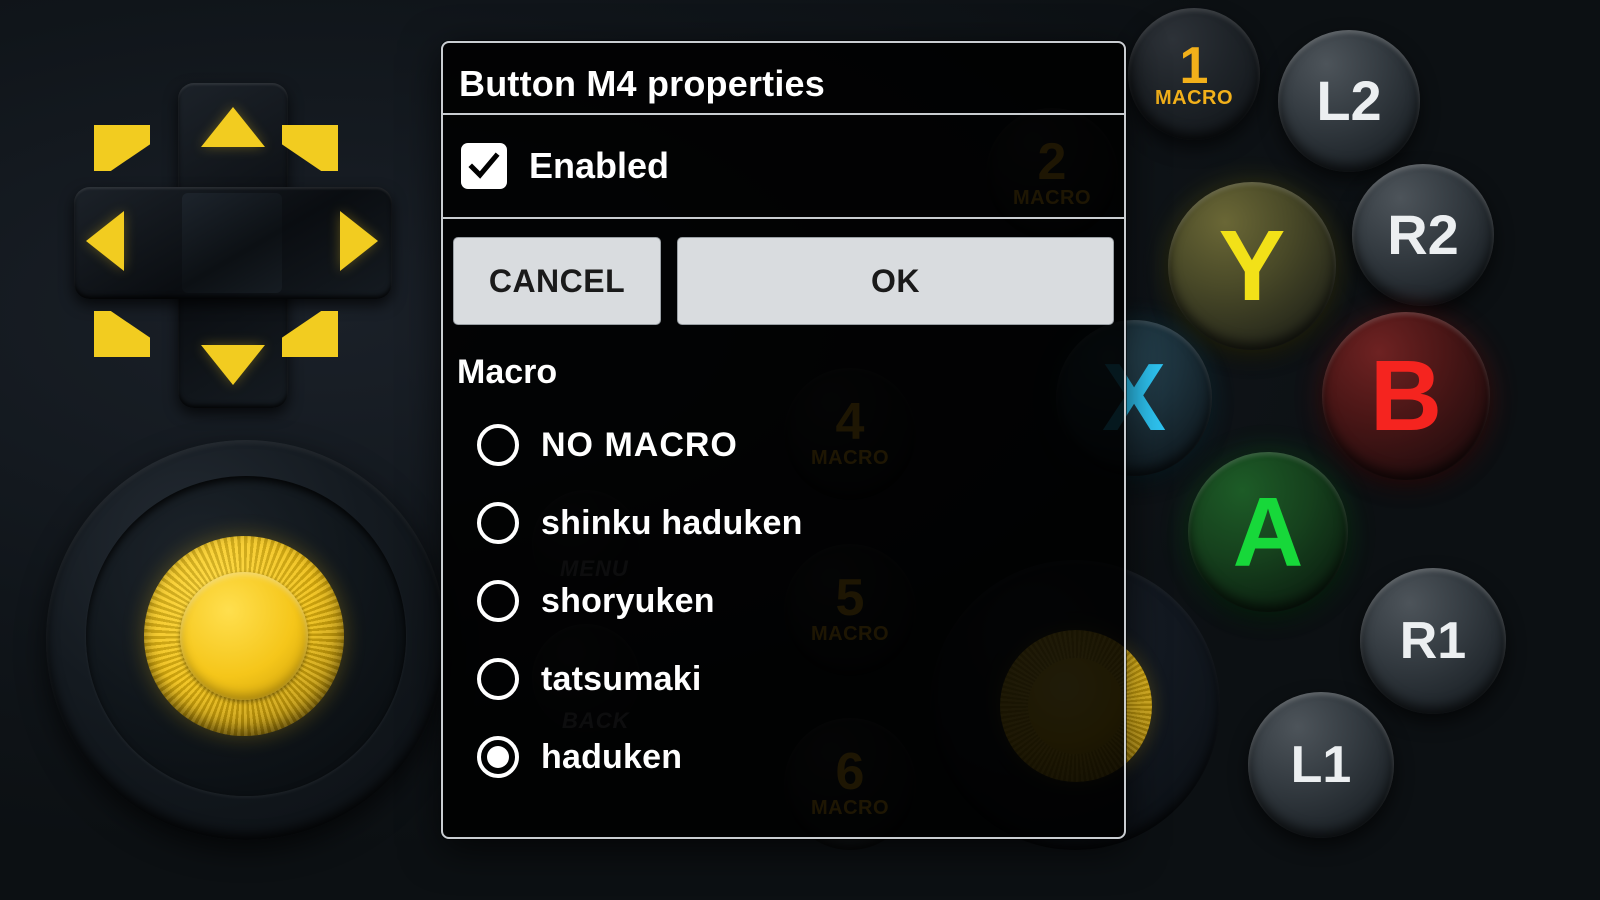 This screenshot has width=1600, height=900. What do you see at coordinates (233, 127) in the screenshot?
I see `dpad-up-arrow-icon` at bounding box center [233, 127].